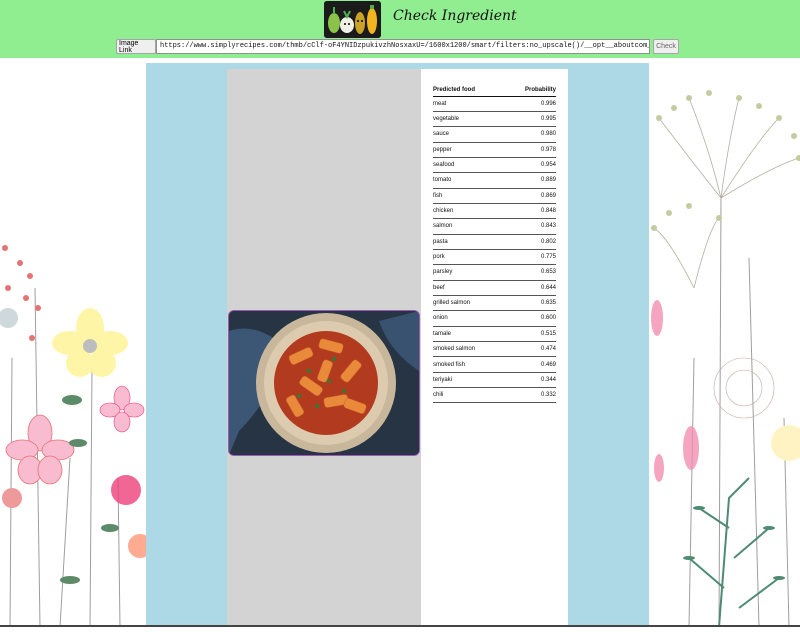 The height and width of the screenshot is (632, 800). What do you see at coordinates (468, 211) in the screenshot?
I see `food-name: chicken` at bounding box center [468, 211].